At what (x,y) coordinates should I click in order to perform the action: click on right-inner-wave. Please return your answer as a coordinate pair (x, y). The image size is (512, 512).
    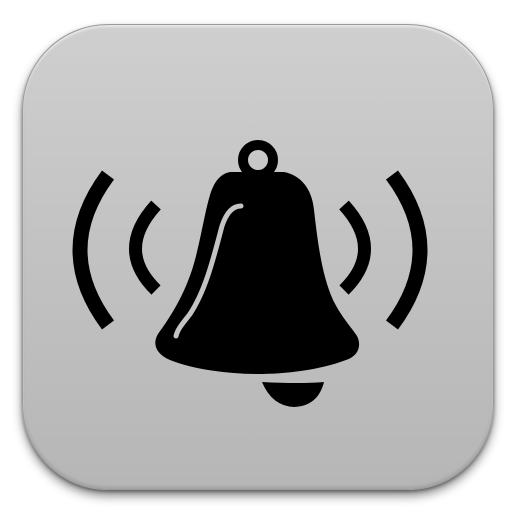
    Looking at the image, I should click on (355, 247).